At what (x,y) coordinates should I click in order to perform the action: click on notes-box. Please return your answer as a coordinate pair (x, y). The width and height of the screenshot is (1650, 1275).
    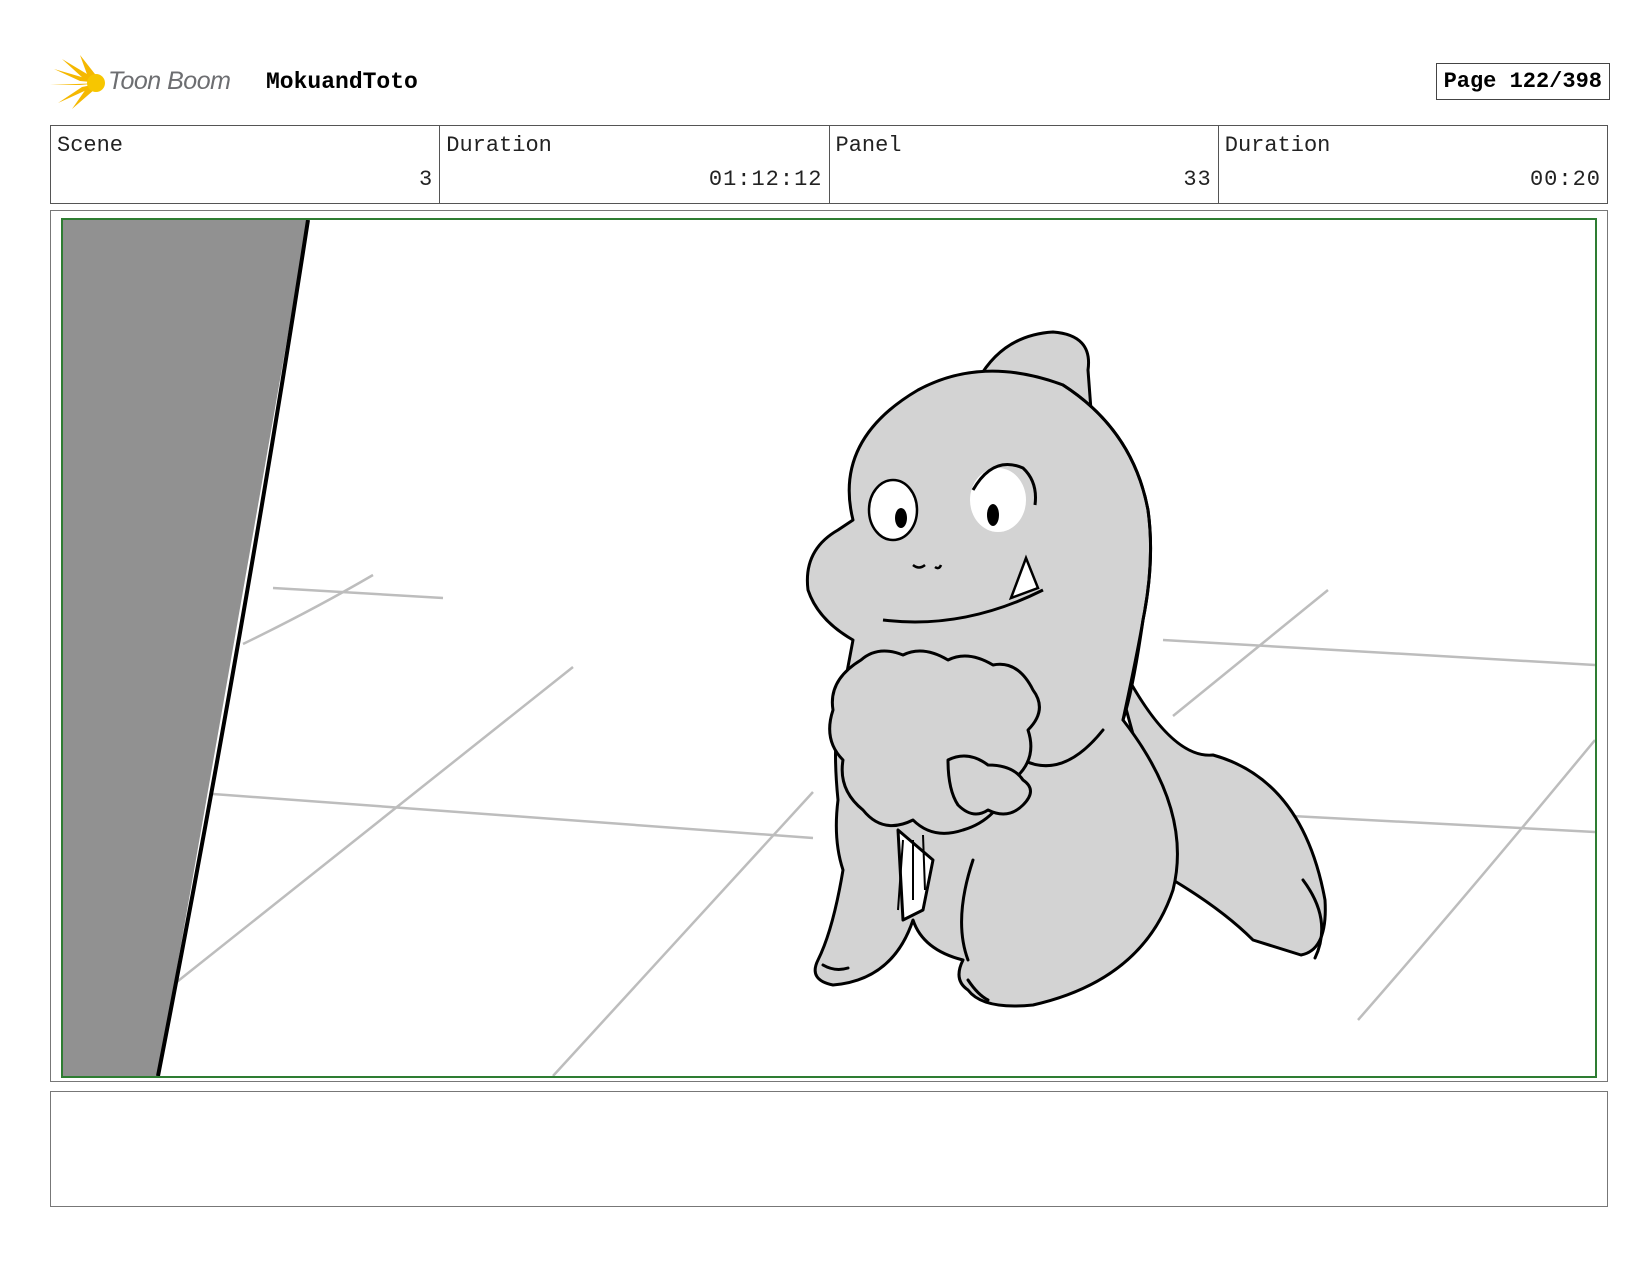
    Looking at the image, I should click on (829, 1149).